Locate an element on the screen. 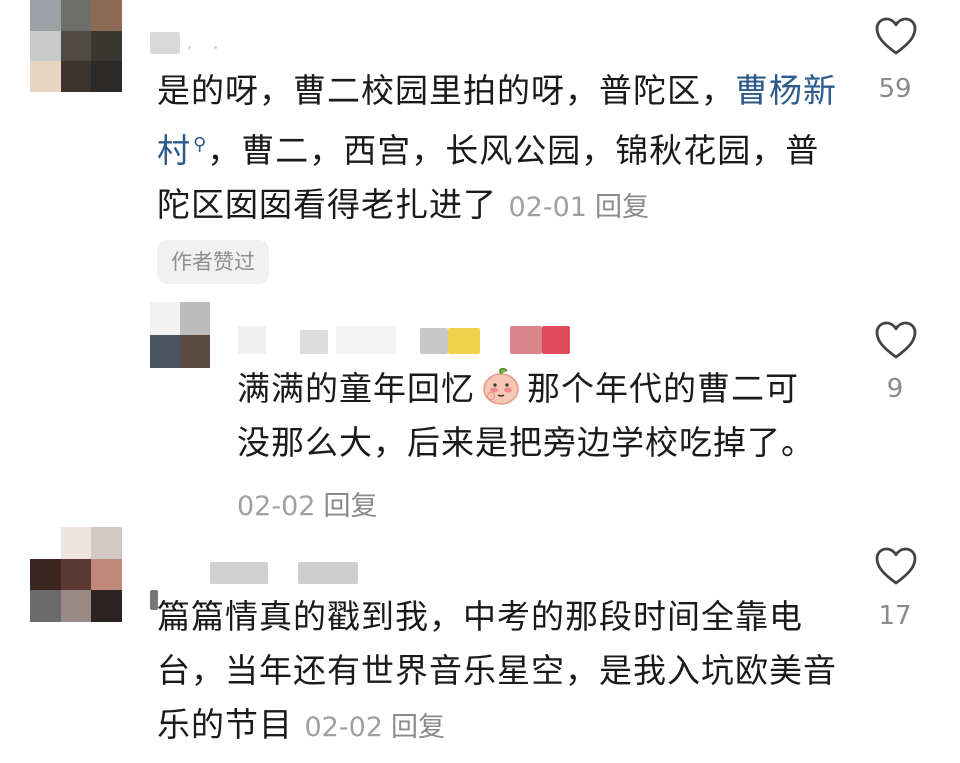  like-count: 17 is located at coordinates (895, 616).